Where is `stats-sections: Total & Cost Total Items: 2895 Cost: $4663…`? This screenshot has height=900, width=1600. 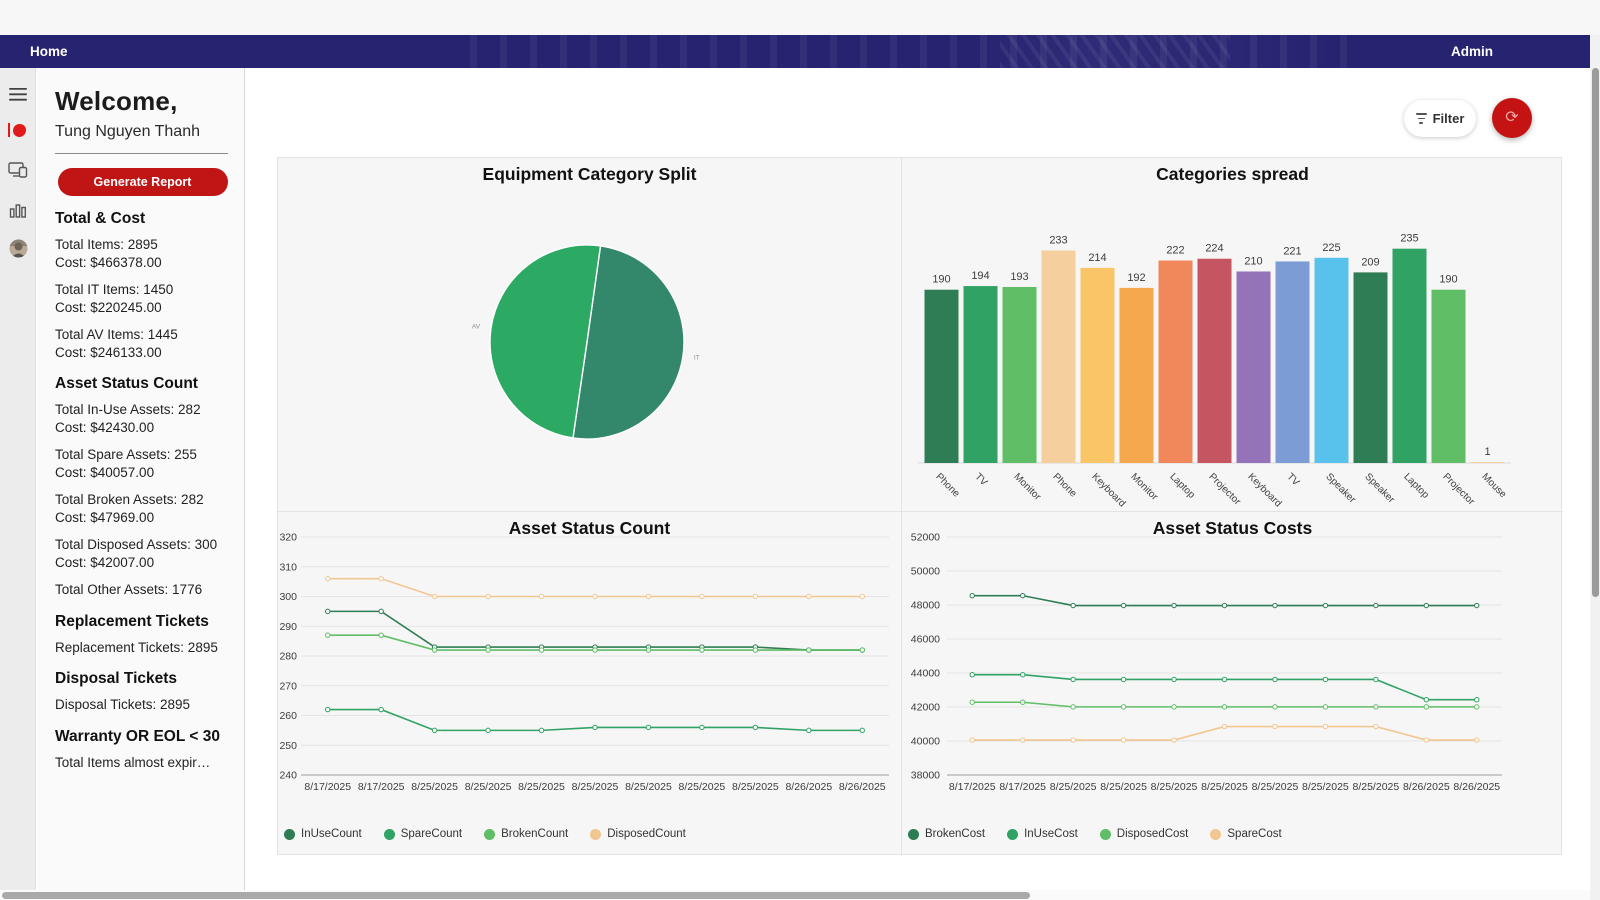 stats-sections: Total & Cost Total Items: 2895 Cost: $4663… is located at coordinates (142, 490).